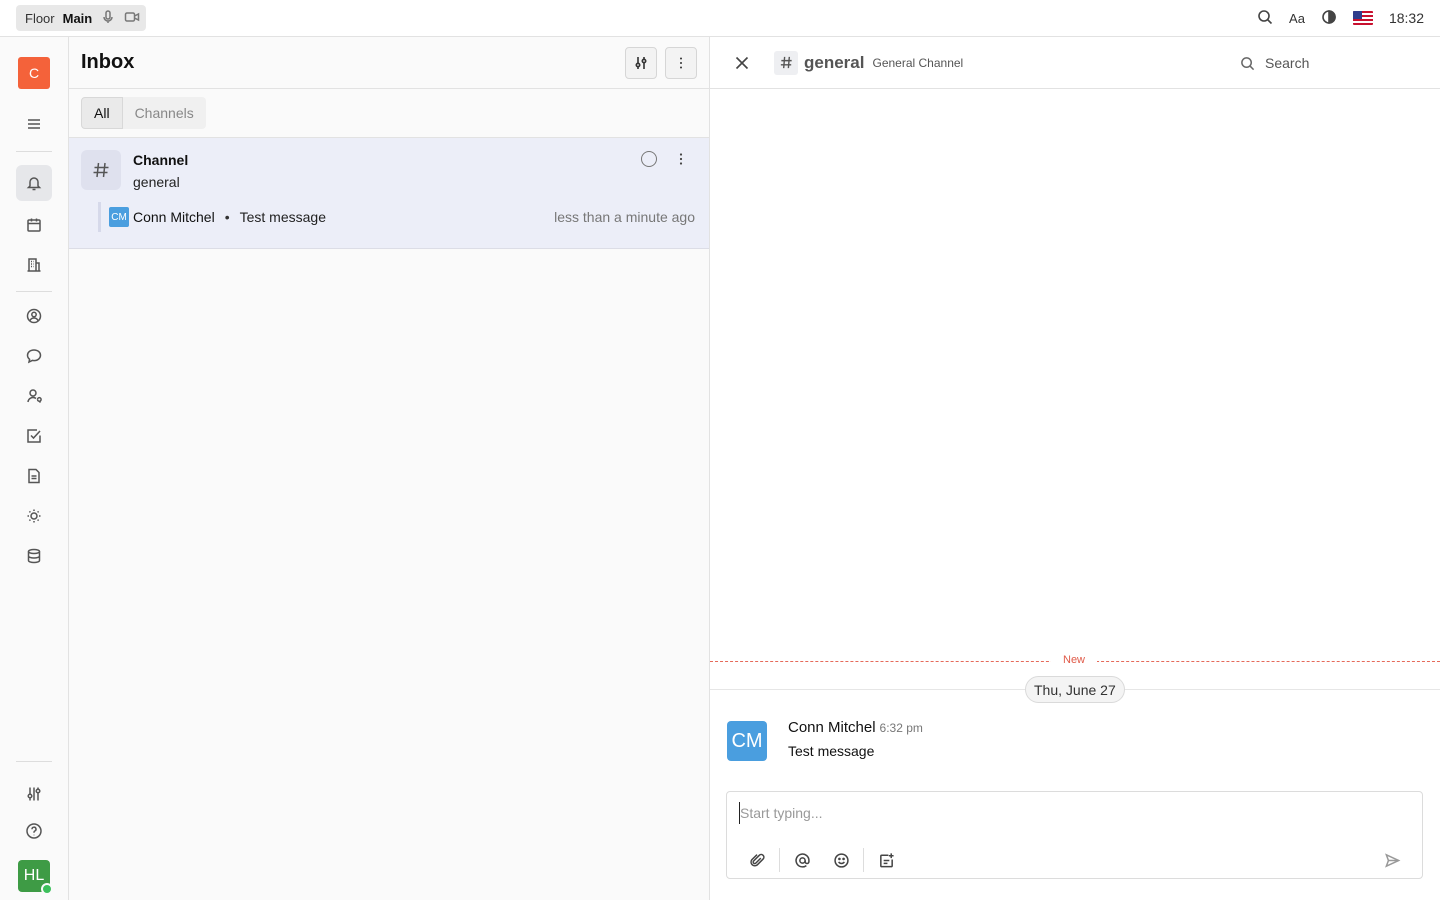  Describe the element at coordinates (841, 860) in the screenshot. I see `emoji-icon` at that location.